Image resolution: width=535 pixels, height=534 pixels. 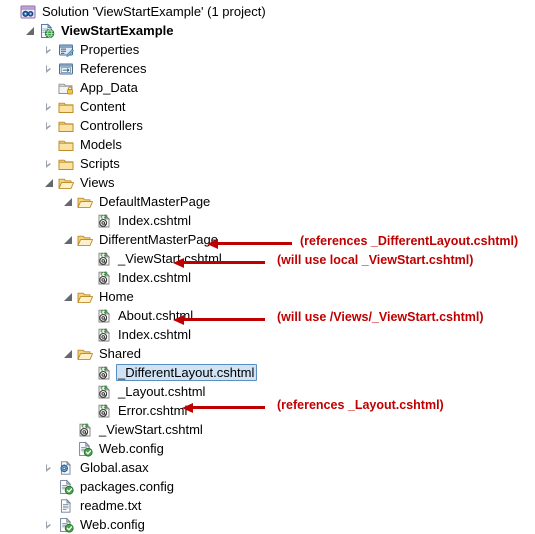 I want to click on tree-item: Views, so click(x=79, y=182).